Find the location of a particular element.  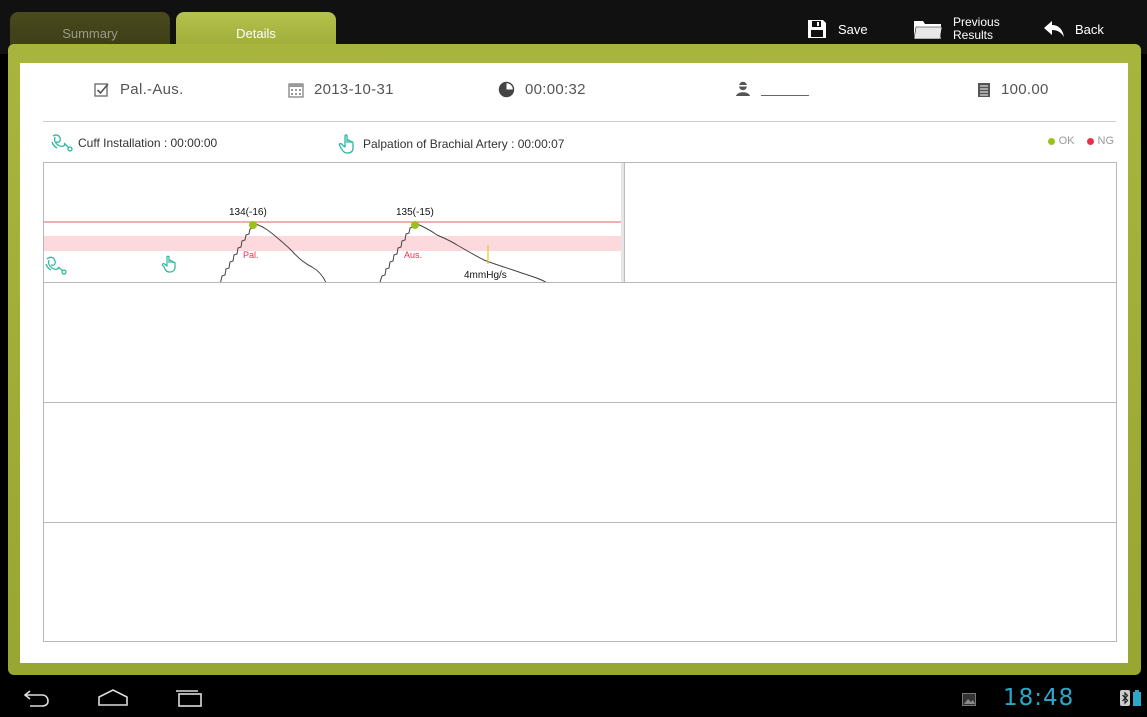

back-arrow-icon is located at coordinates (1054, 29).